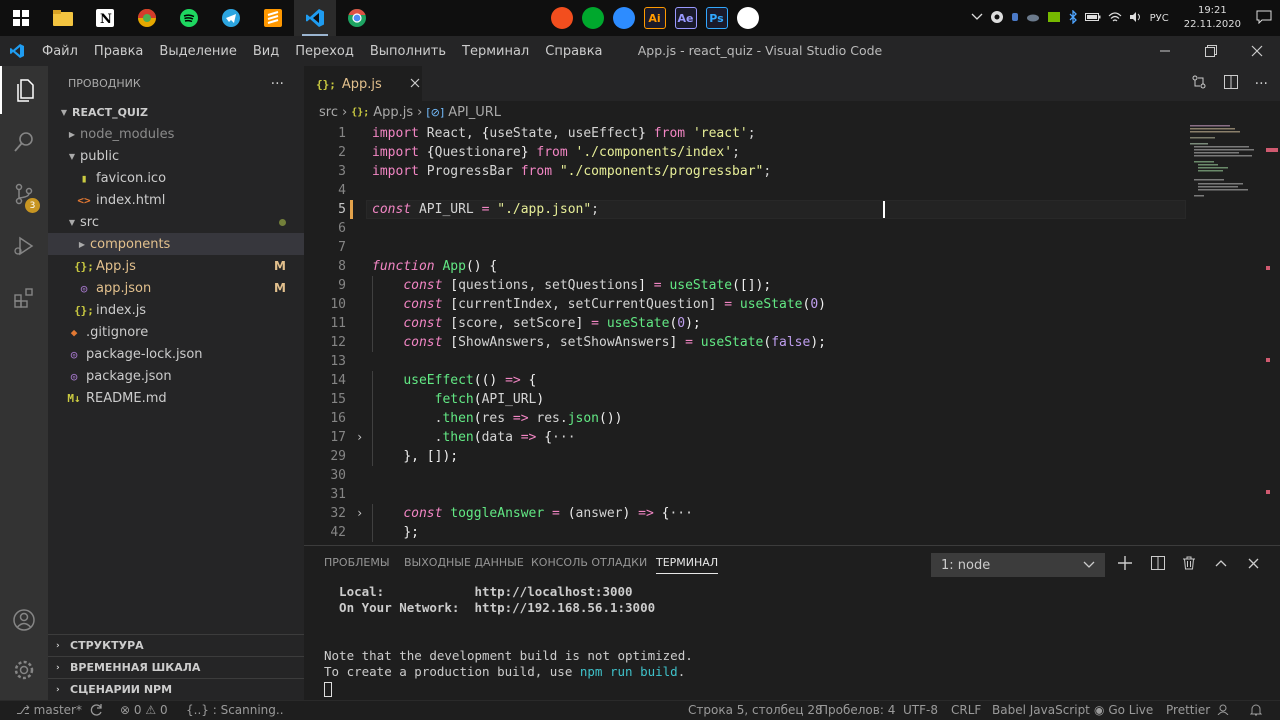 The image size is (1280, 720). I want to click on menu-item-5: Выполнить, so click(408, 51).